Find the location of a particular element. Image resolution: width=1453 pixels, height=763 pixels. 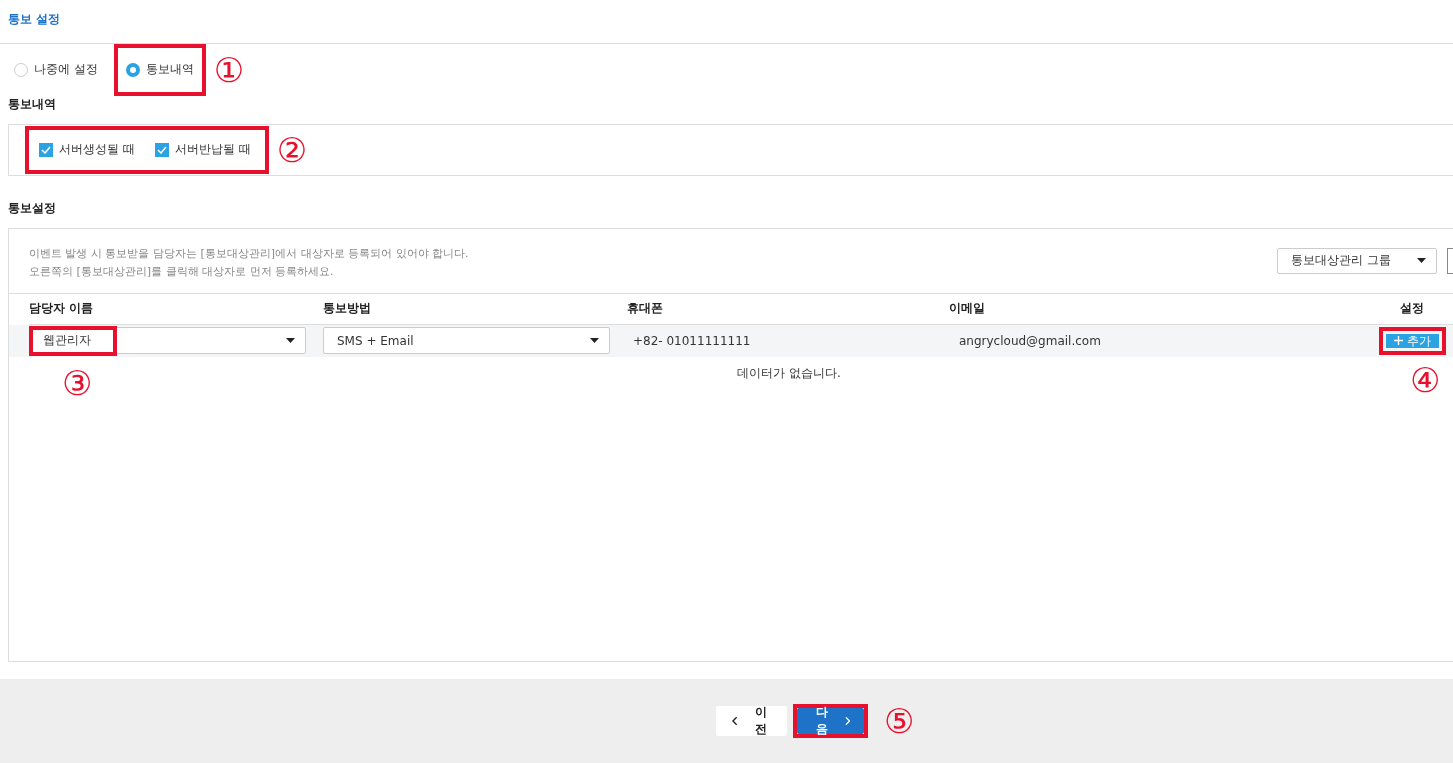

section-heading: 통보내역 is located at coordinates (32, 104).